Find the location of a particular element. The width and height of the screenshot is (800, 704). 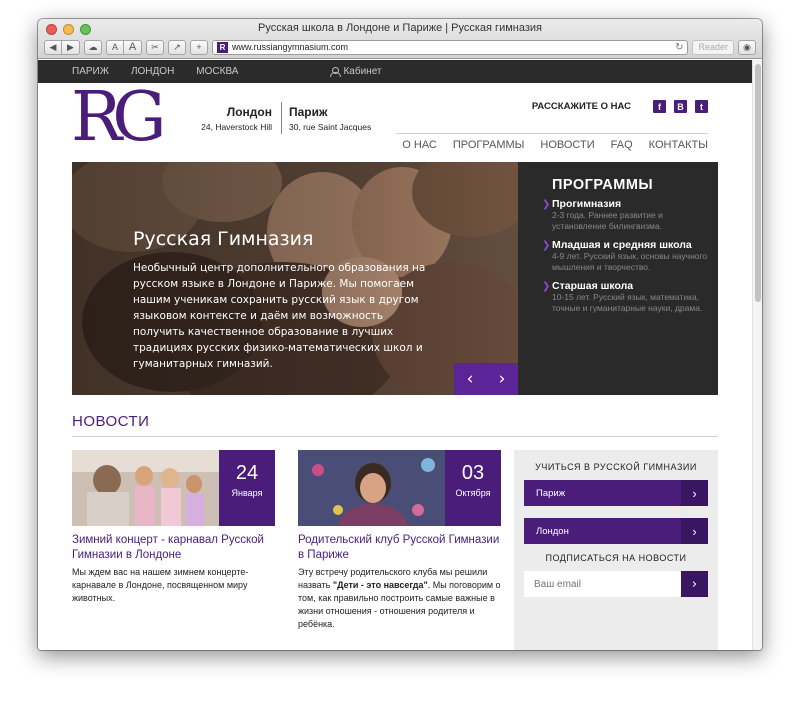

news-day: 24 is located at coordinates (247, 473).